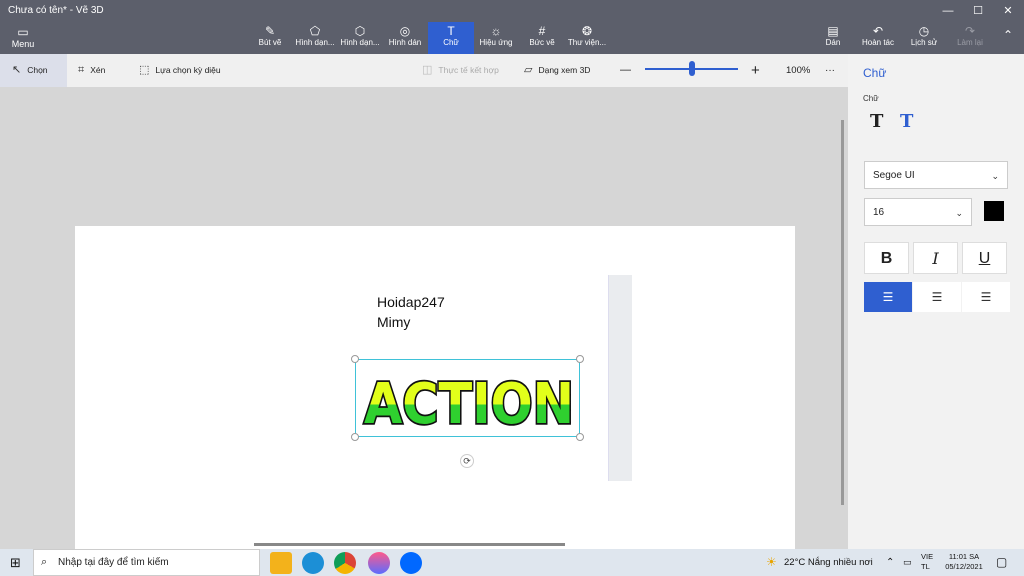 The width and height of the screenshot is (1024, 576). What do you see at coordinates (345, 563) in the screenshot?
I see `chrome-icon` at bounding box center [345, 563].